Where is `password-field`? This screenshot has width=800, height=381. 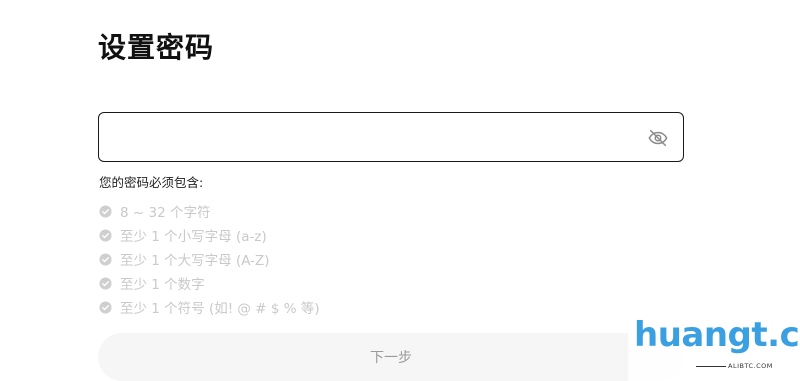
password-field is located at coordinates (391, 137).